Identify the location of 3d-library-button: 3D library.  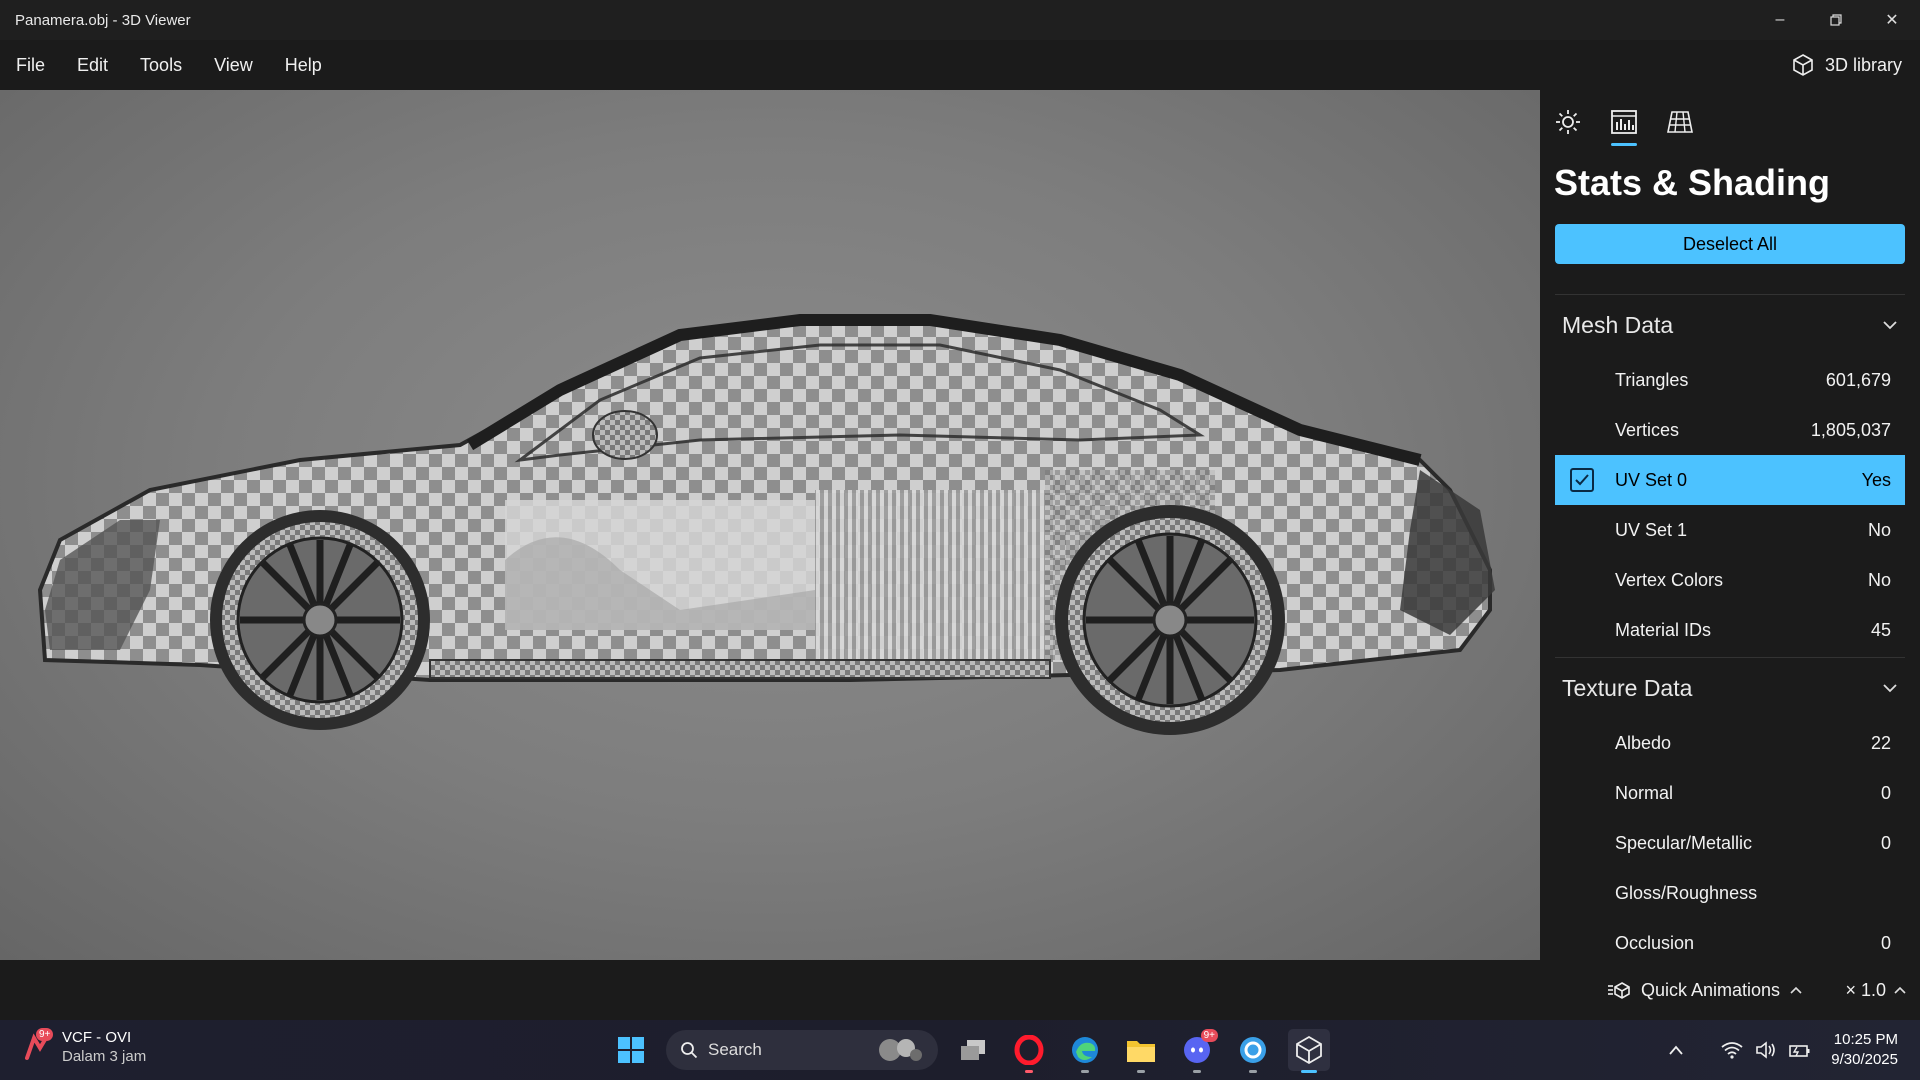
(1846, 65).